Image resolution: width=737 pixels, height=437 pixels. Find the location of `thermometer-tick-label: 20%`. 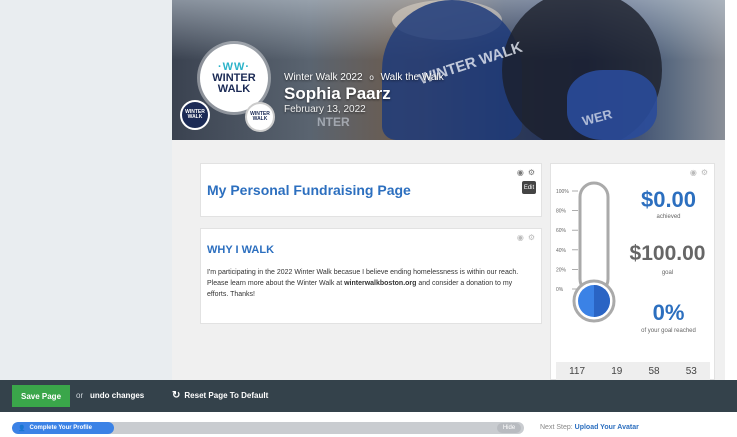

thermometer-tick-label: 20% is located at coordinates (561, 270).